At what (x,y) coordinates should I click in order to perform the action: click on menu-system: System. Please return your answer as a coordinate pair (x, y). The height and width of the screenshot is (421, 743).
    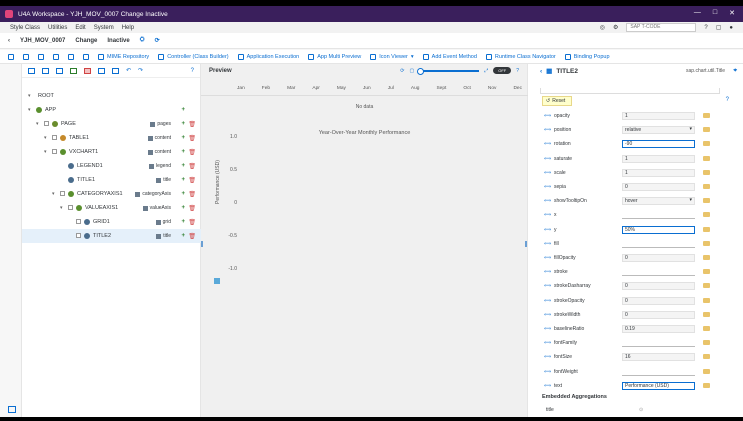
    Looking at the image, I should click on (104, 28).